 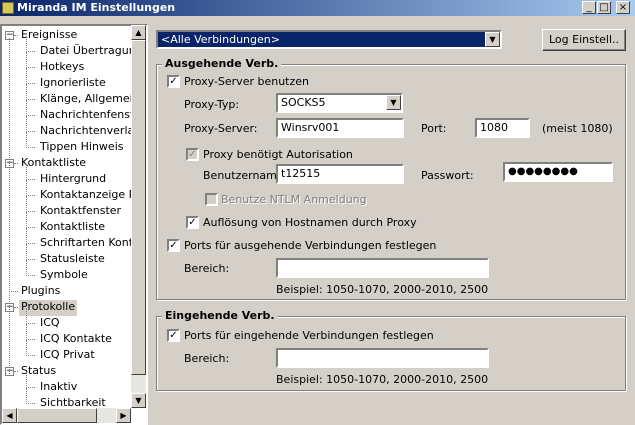 I want to click on tree-item: Ignorierliste, so click(x=73, y=84).